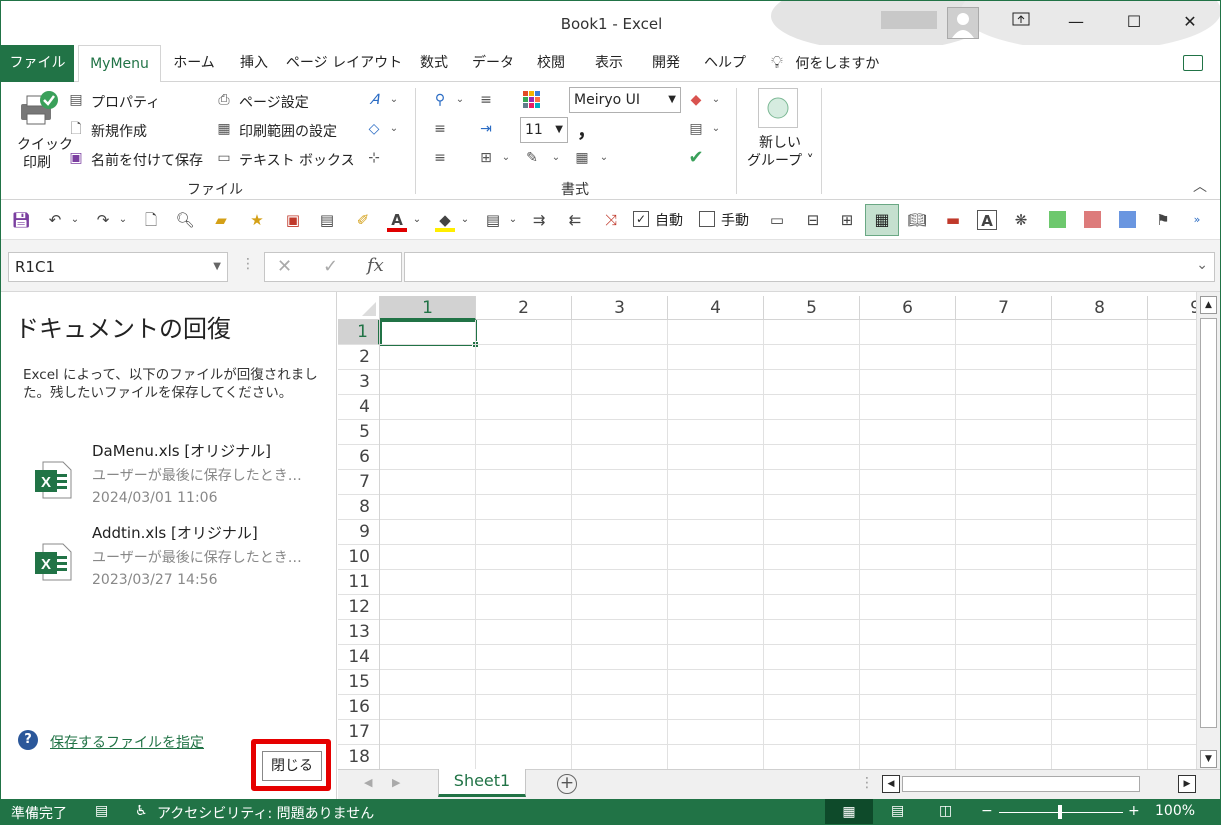  What do you see at coordinates (359, 482) in the screenshot?
I see `row-header: 7` at bounding box center [359, 482].